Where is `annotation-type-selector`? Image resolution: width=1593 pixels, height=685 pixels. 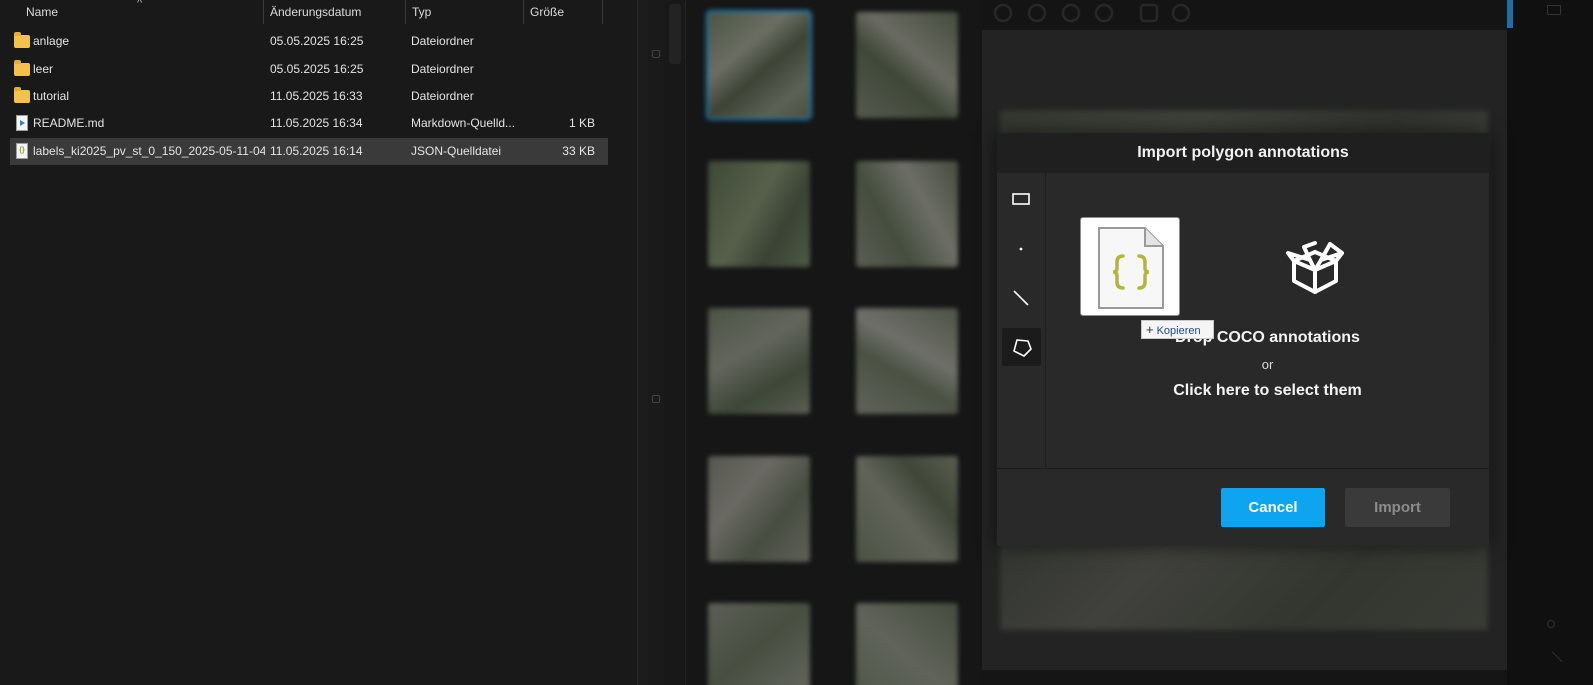 annotation-type-selector is located at coordinates (1021, 320).